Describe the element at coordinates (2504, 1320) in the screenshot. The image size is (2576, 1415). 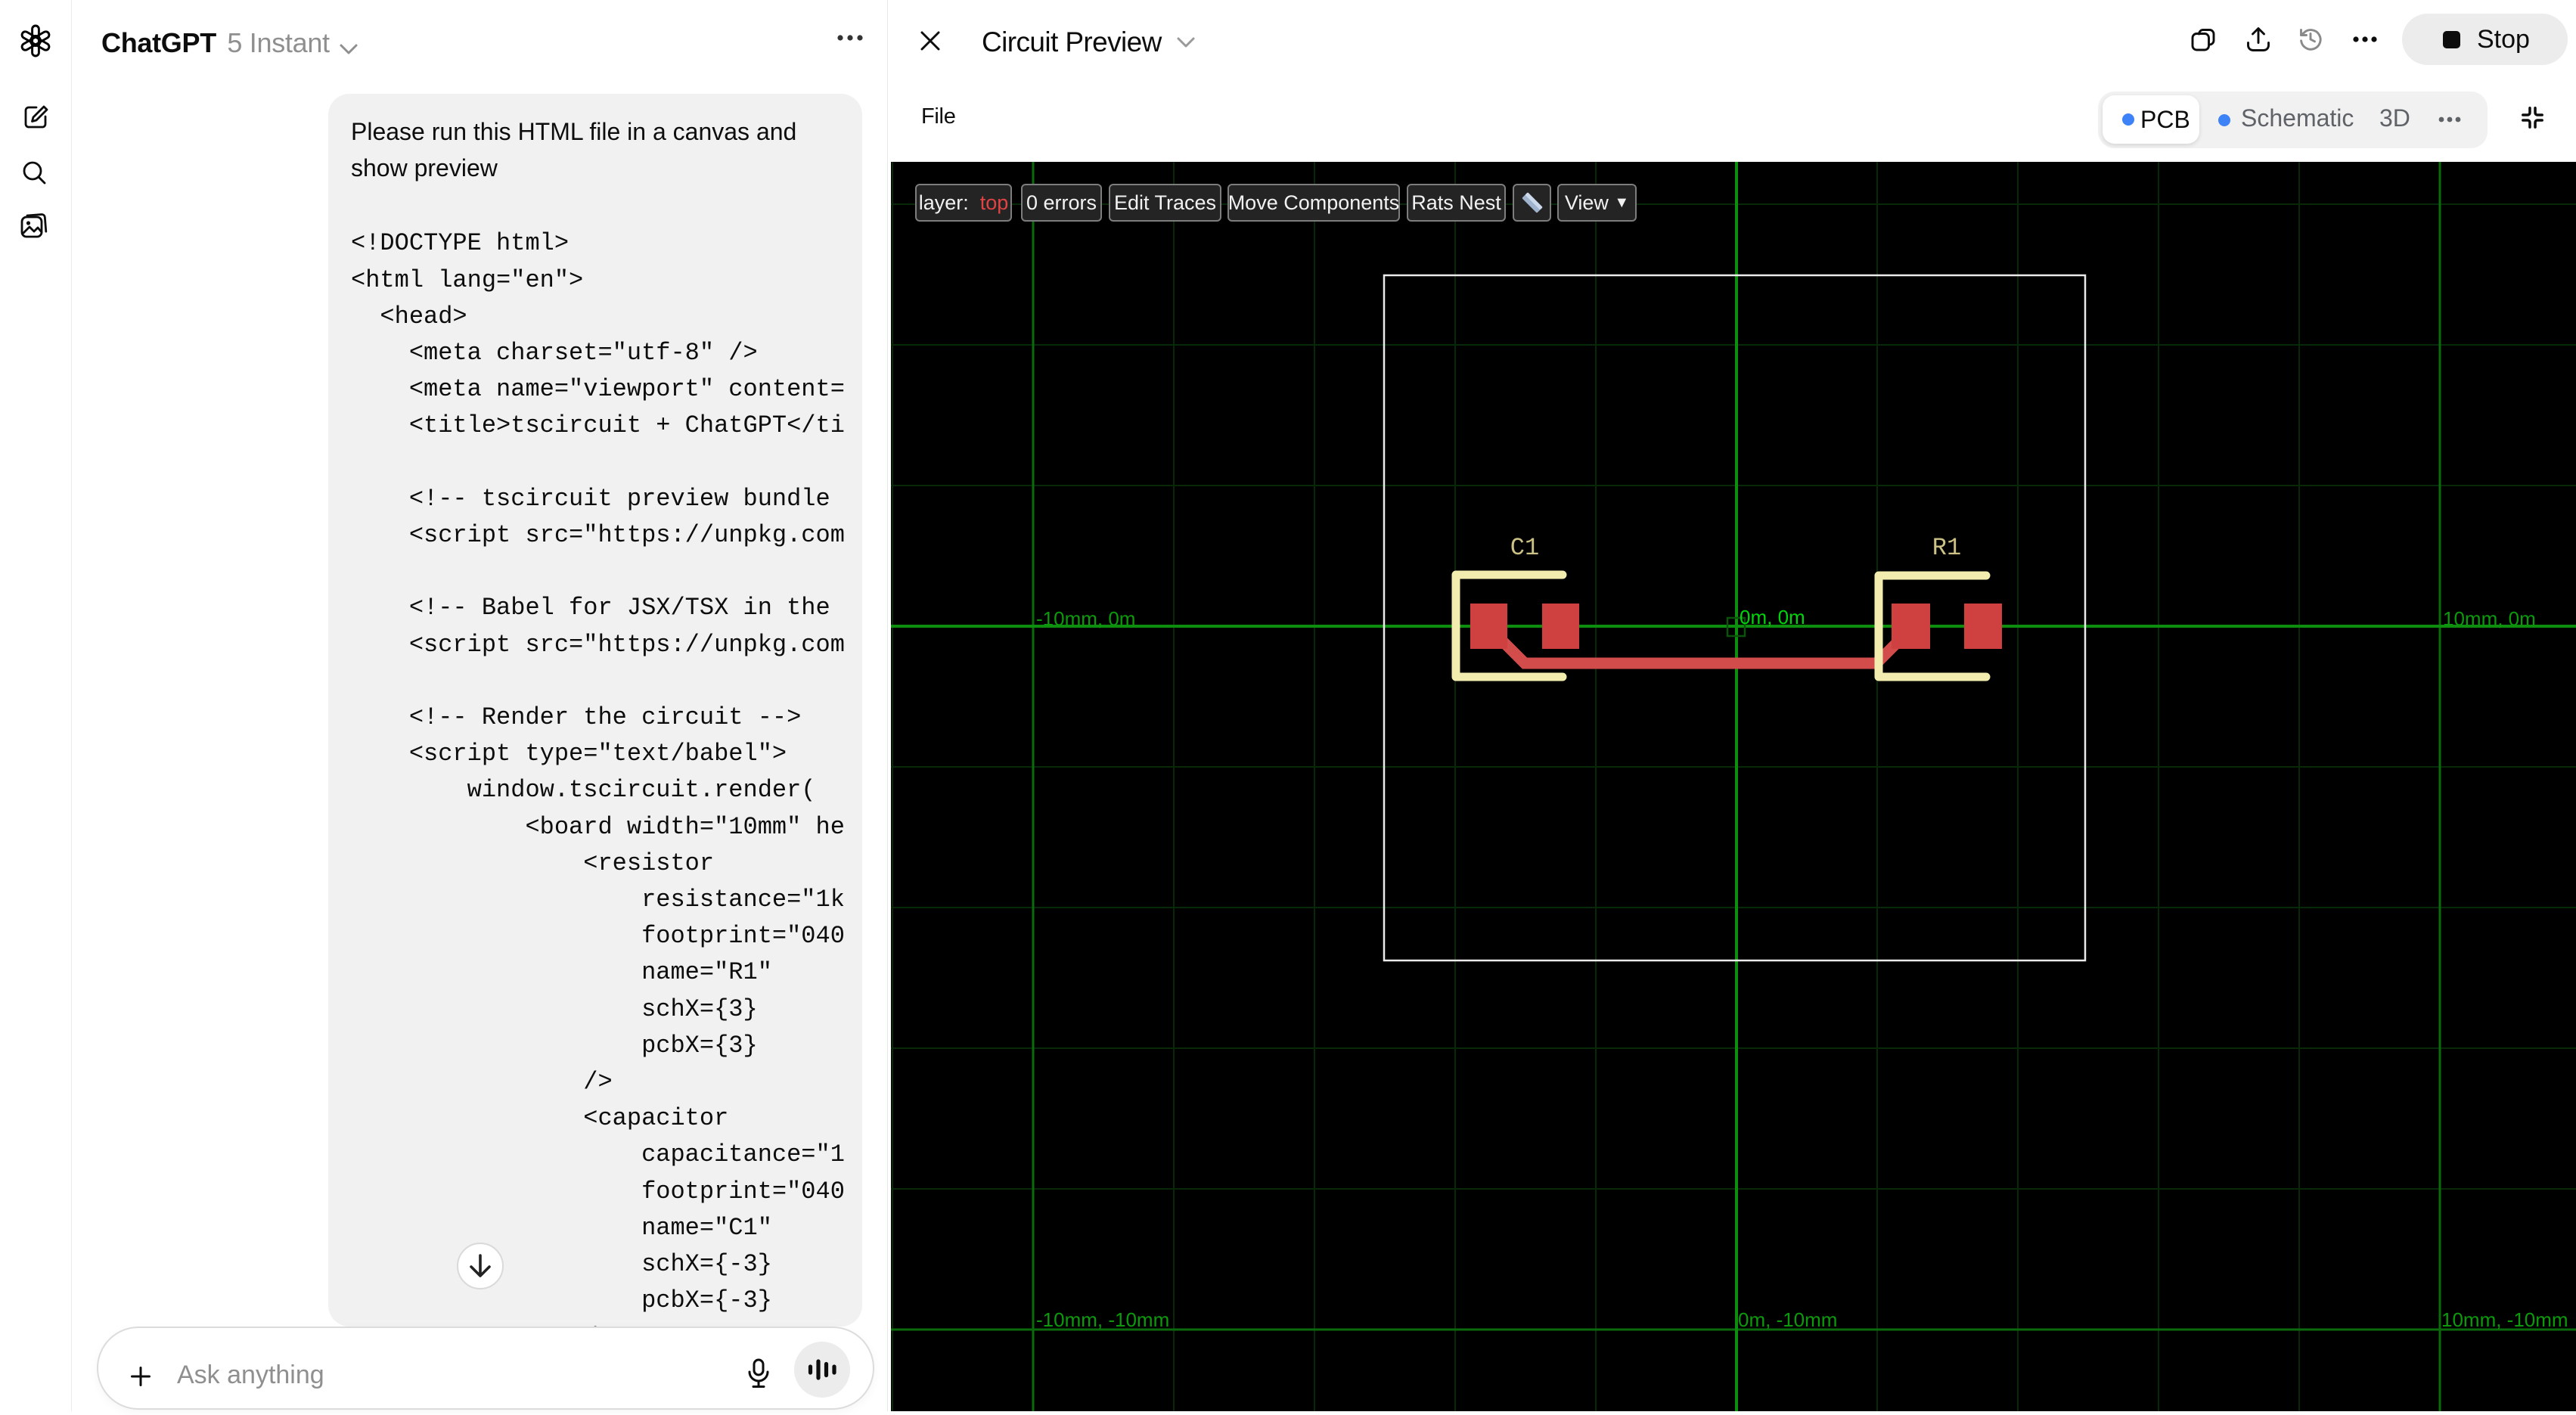
I see `svg-text: 10mm, -10mm` at that location.